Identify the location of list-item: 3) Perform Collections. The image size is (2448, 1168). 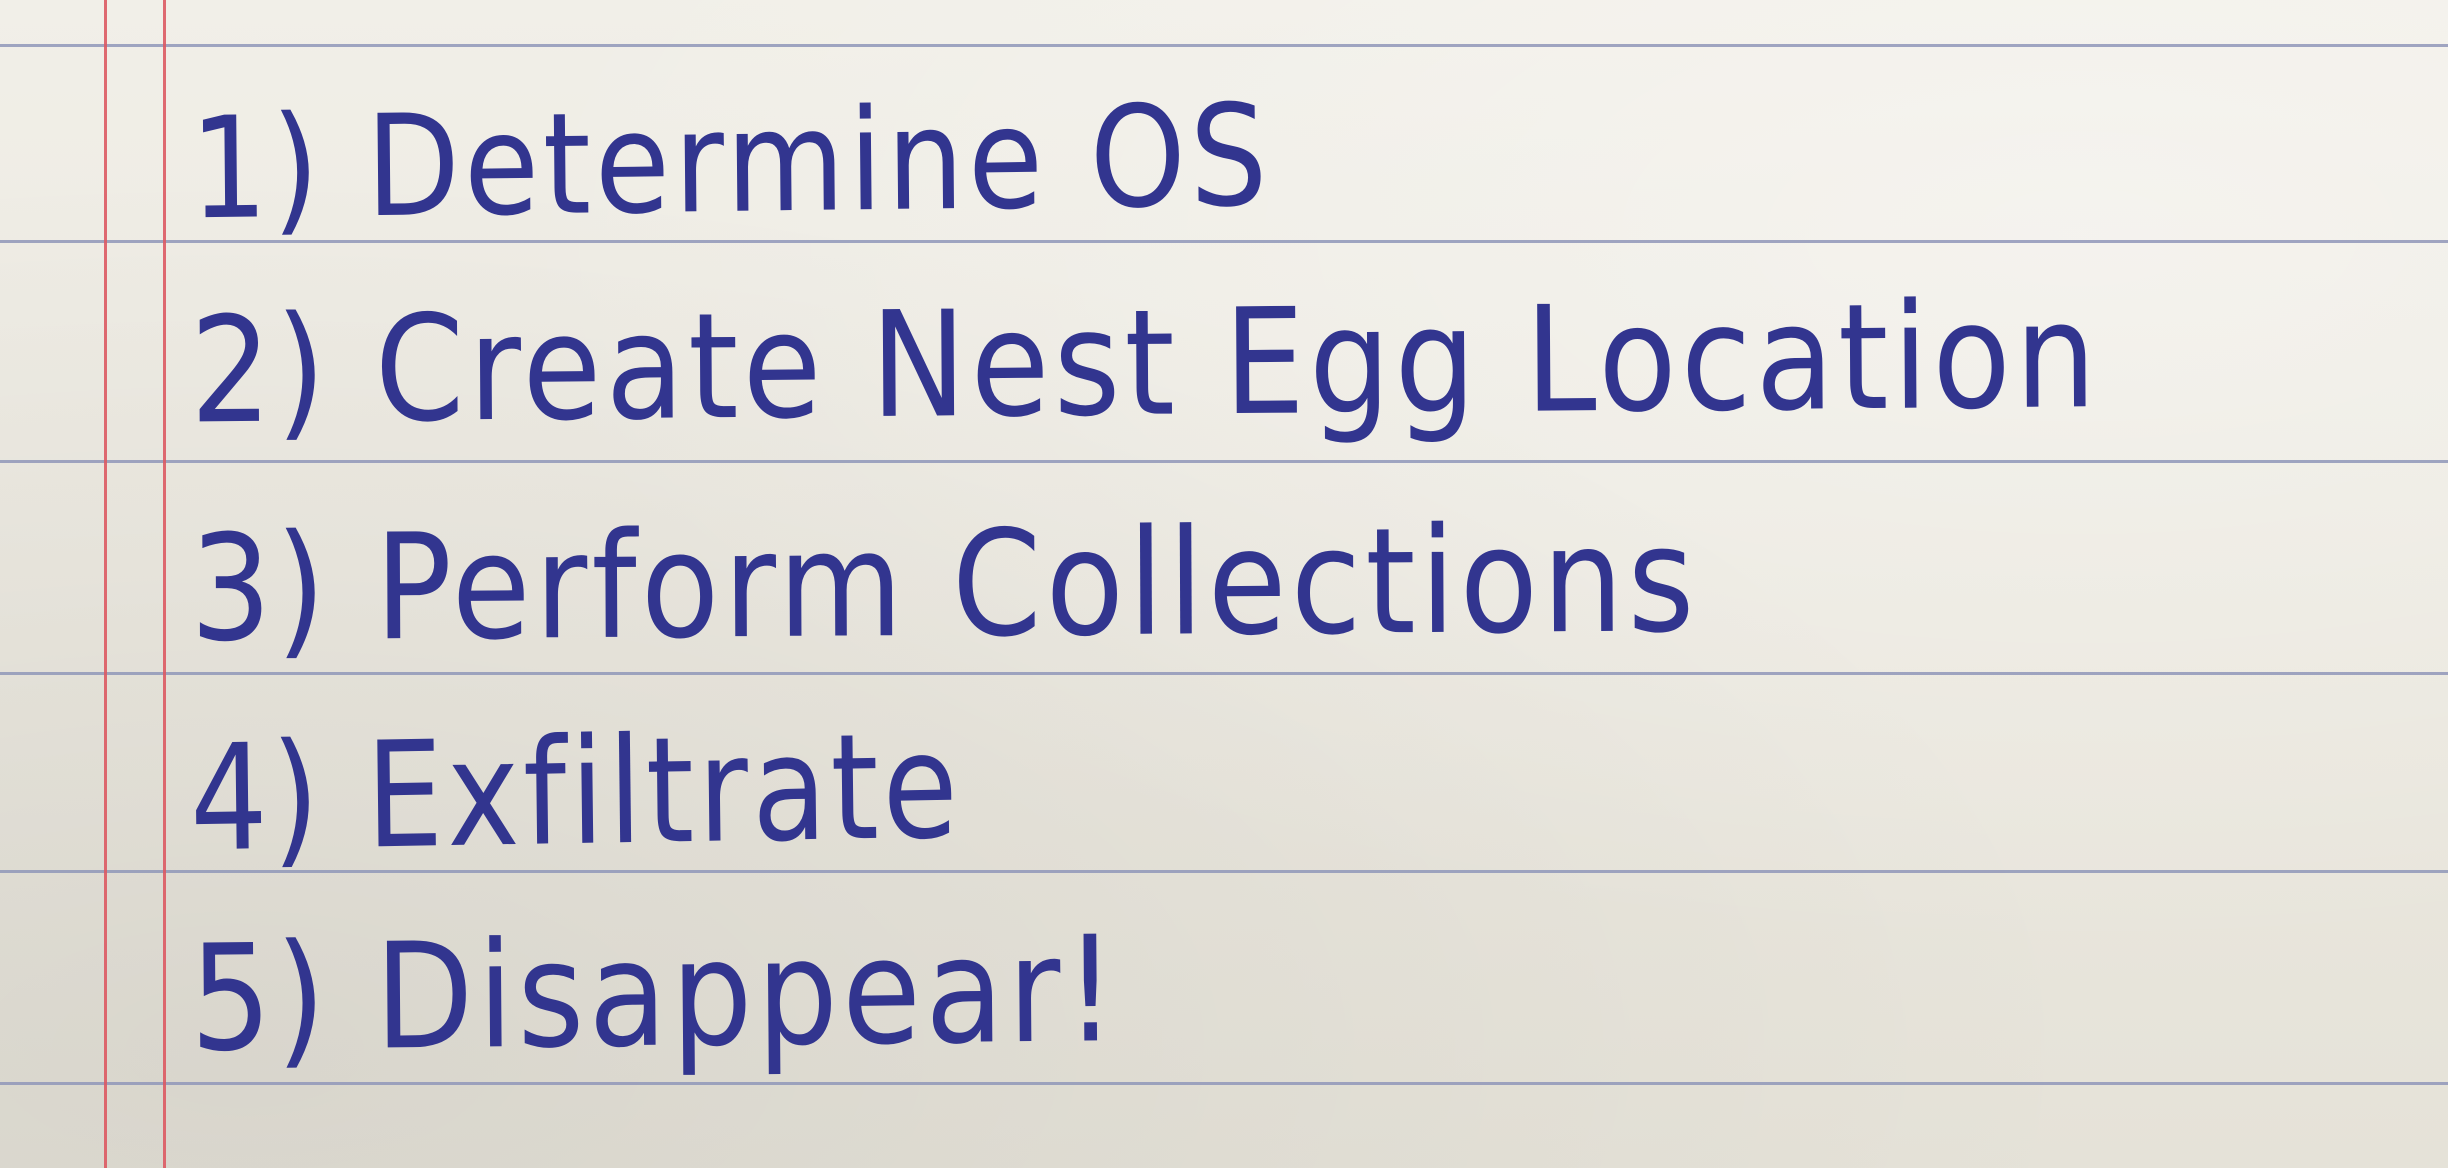
(944, 584).